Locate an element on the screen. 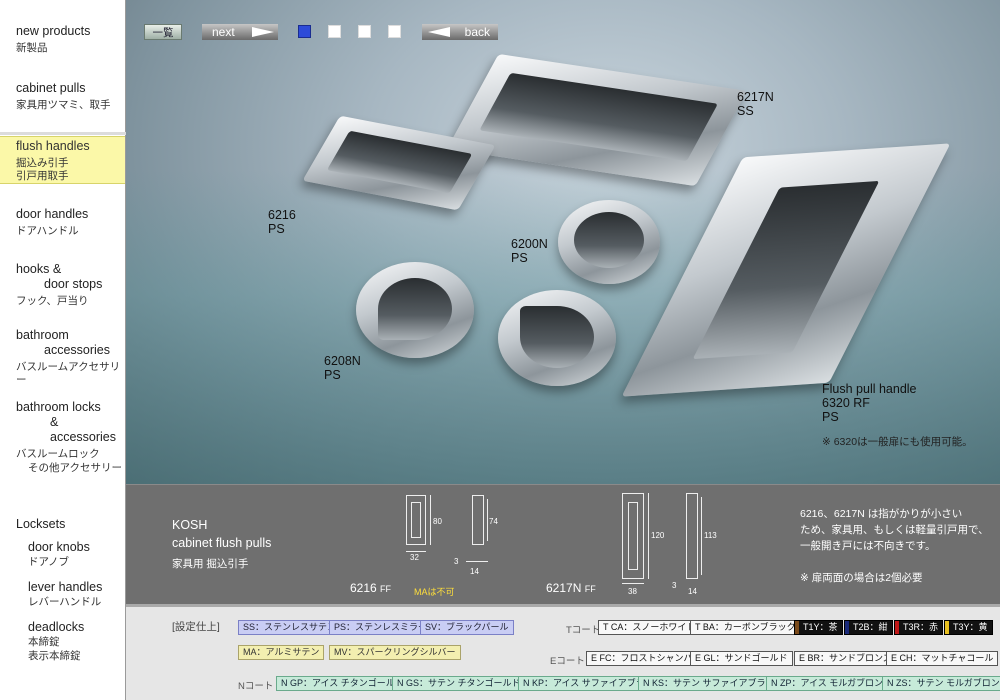 This screenshot has width=1000, height=700. sidebar-item-label: bathroom is located at coordinates (42, 335).